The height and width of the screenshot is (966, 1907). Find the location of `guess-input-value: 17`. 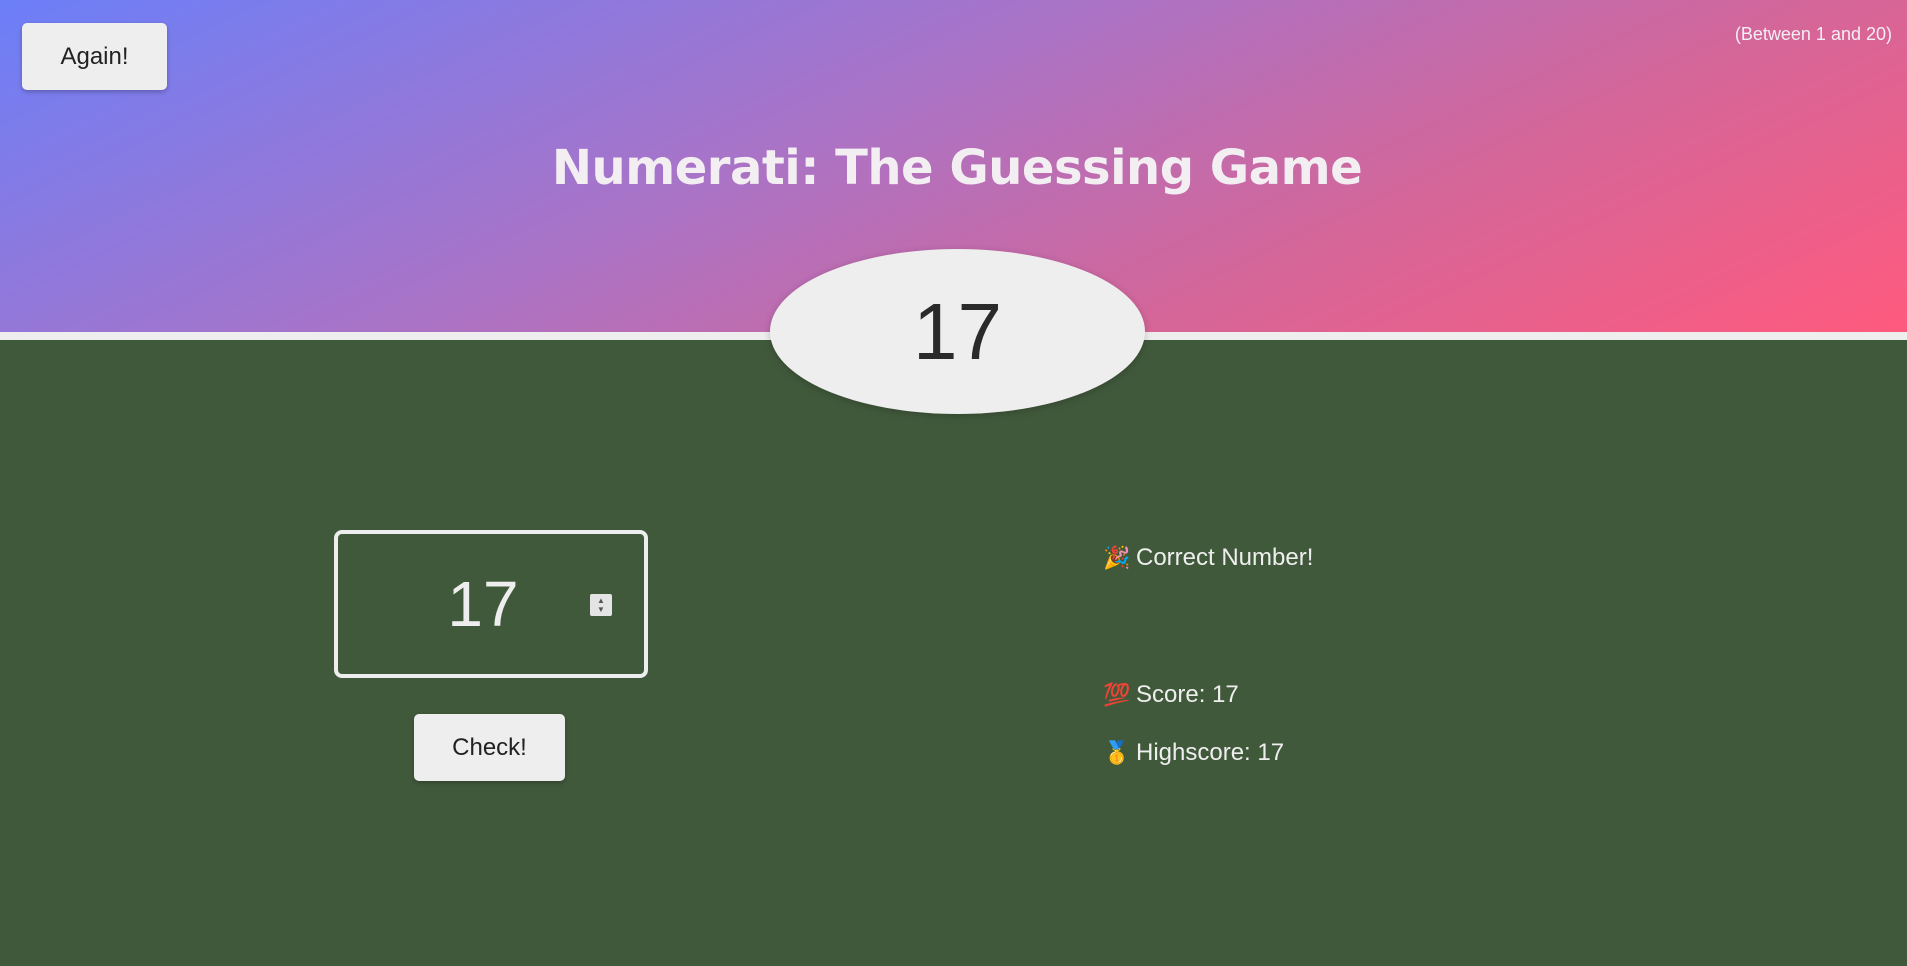

guess-input-value: 17 is located at coordinates (483, 604).